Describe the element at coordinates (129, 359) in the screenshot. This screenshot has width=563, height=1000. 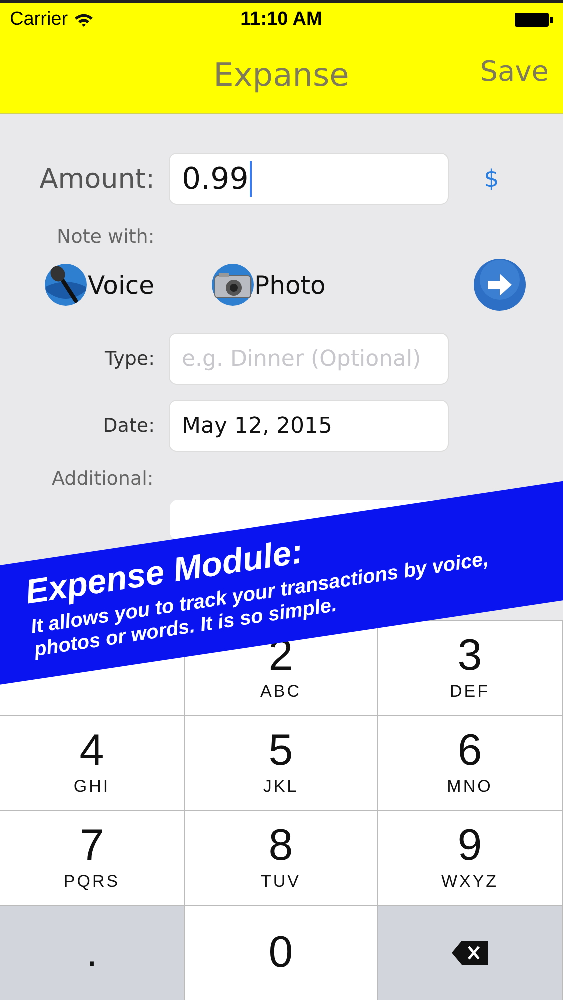
I see `field-label: Type:` at that location.